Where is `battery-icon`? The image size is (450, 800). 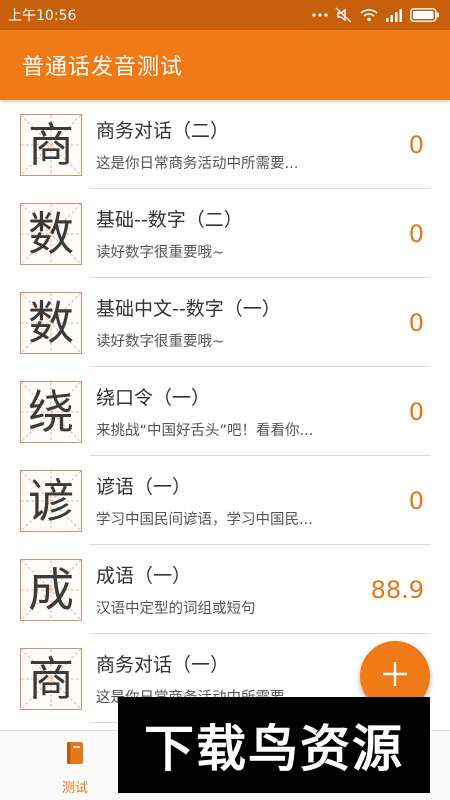
battery-icon is located at coordinates (425, 15).